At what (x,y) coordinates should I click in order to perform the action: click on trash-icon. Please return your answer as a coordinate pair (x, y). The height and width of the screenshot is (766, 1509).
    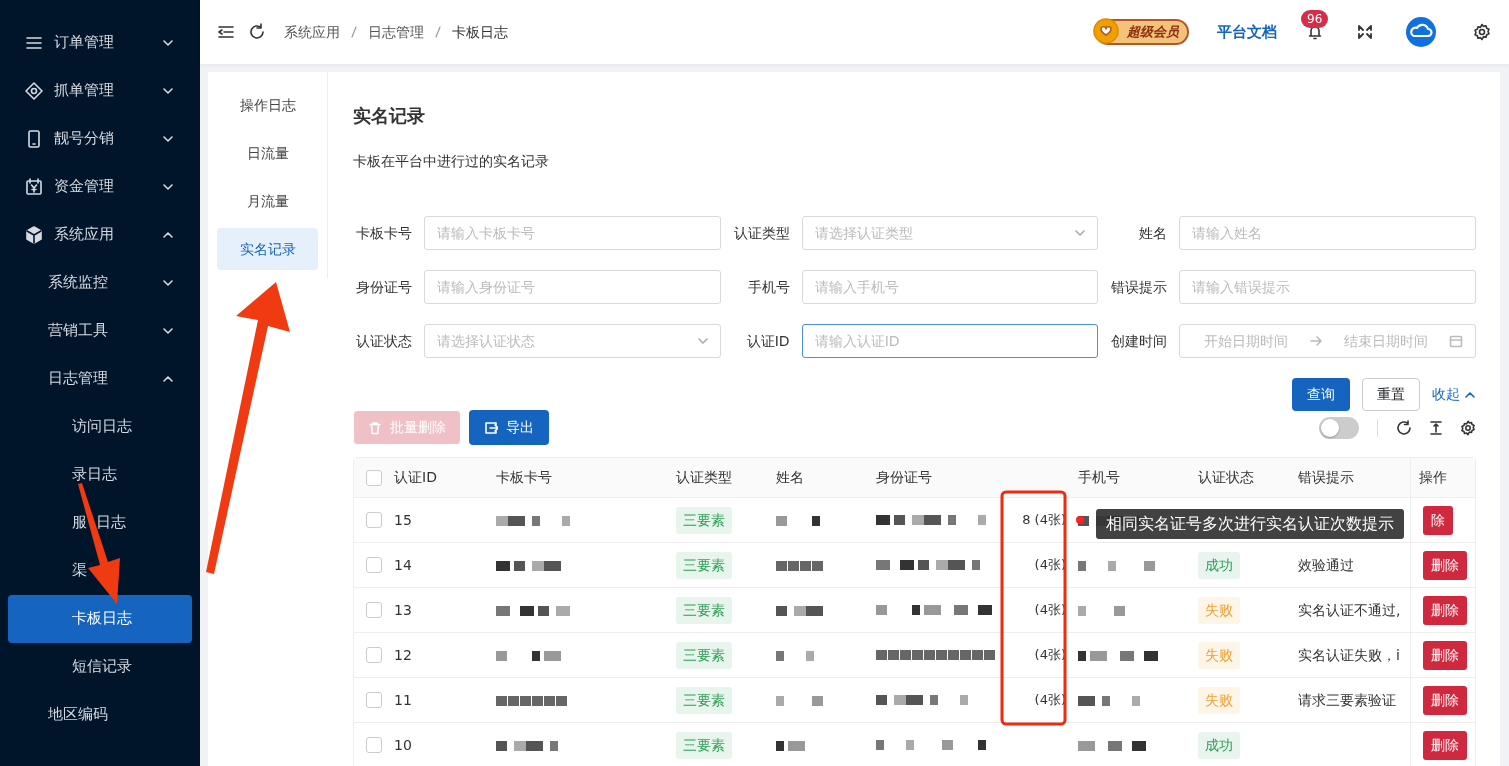
    Looking at the image, I should click on (375, 427).